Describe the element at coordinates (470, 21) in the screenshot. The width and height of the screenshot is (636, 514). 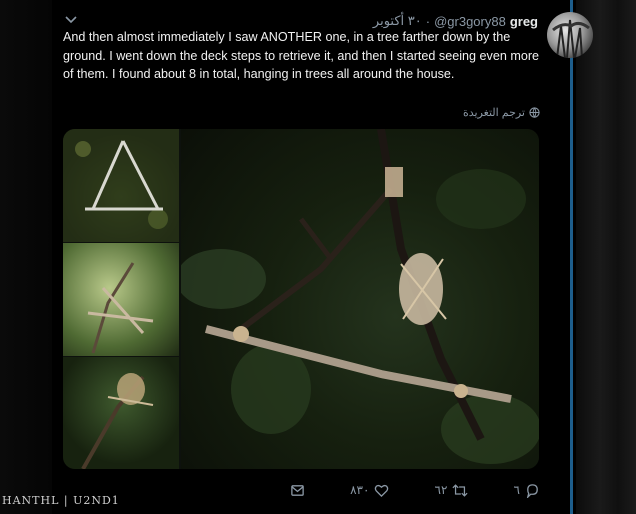
I see `user-handle: @gr3gory88` at that location.